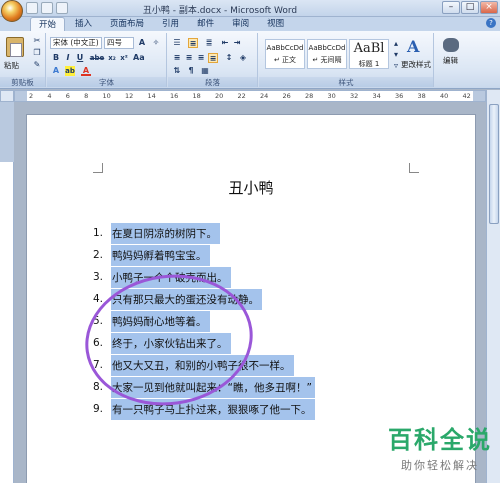 Image resolution: width=500 pixels, height=483 pixels. I want to click on styles-more-icon: ▿, so click(396, 66).